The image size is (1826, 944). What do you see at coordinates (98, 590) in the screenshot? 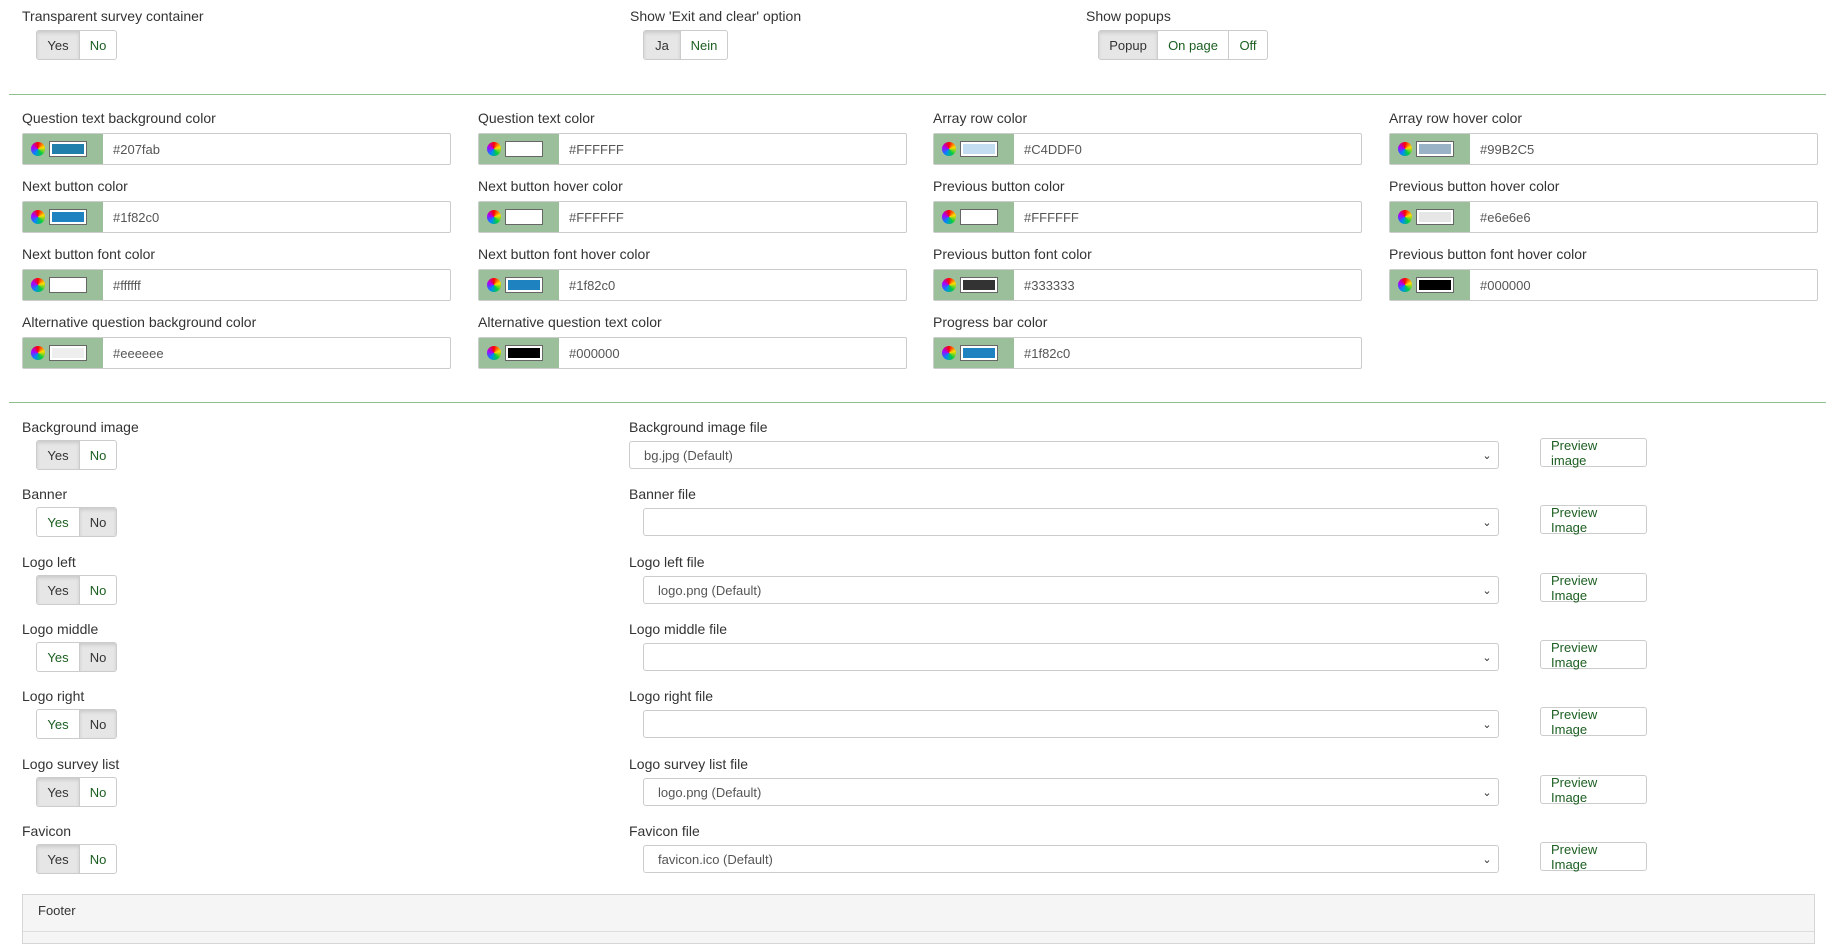
I see `logo-left-no-option: No` at bounding box center [98, 590].